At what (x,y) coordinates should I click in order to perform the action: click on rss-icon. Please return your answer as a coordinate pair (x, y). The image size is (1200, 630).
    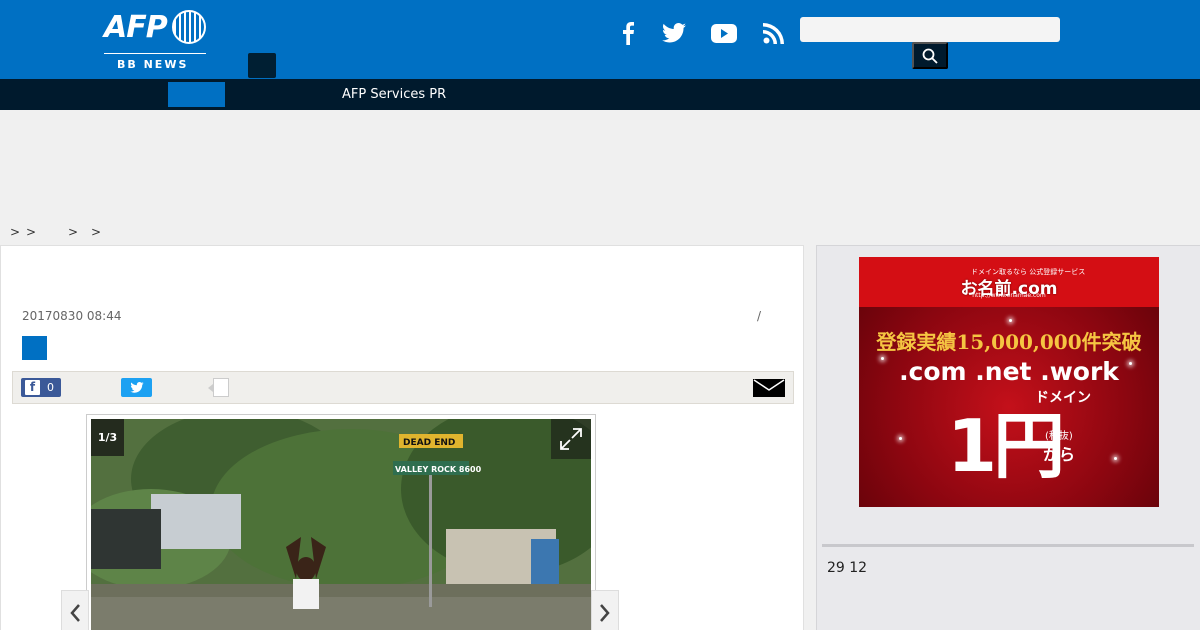
    Looking at the image, I should click on (773, 33).